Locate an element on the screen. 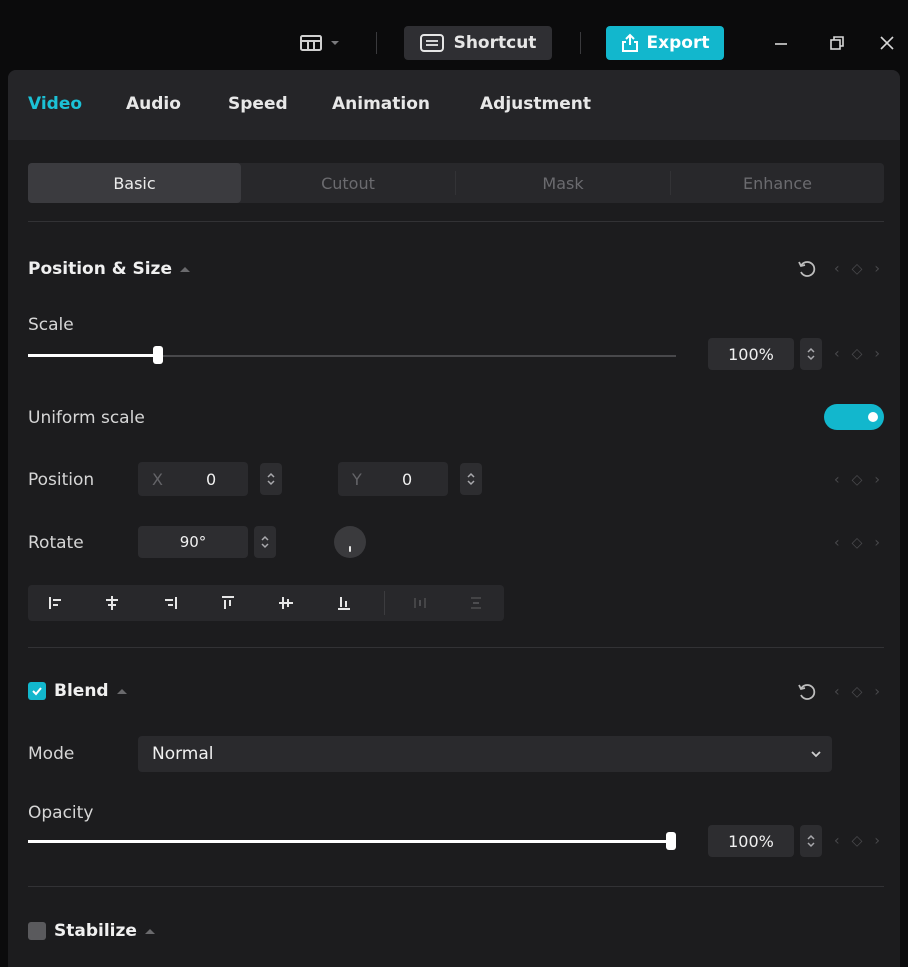 The height and width of the screenshot is (967, 908). blend-header: Blend is located at coordinates (77, 691).